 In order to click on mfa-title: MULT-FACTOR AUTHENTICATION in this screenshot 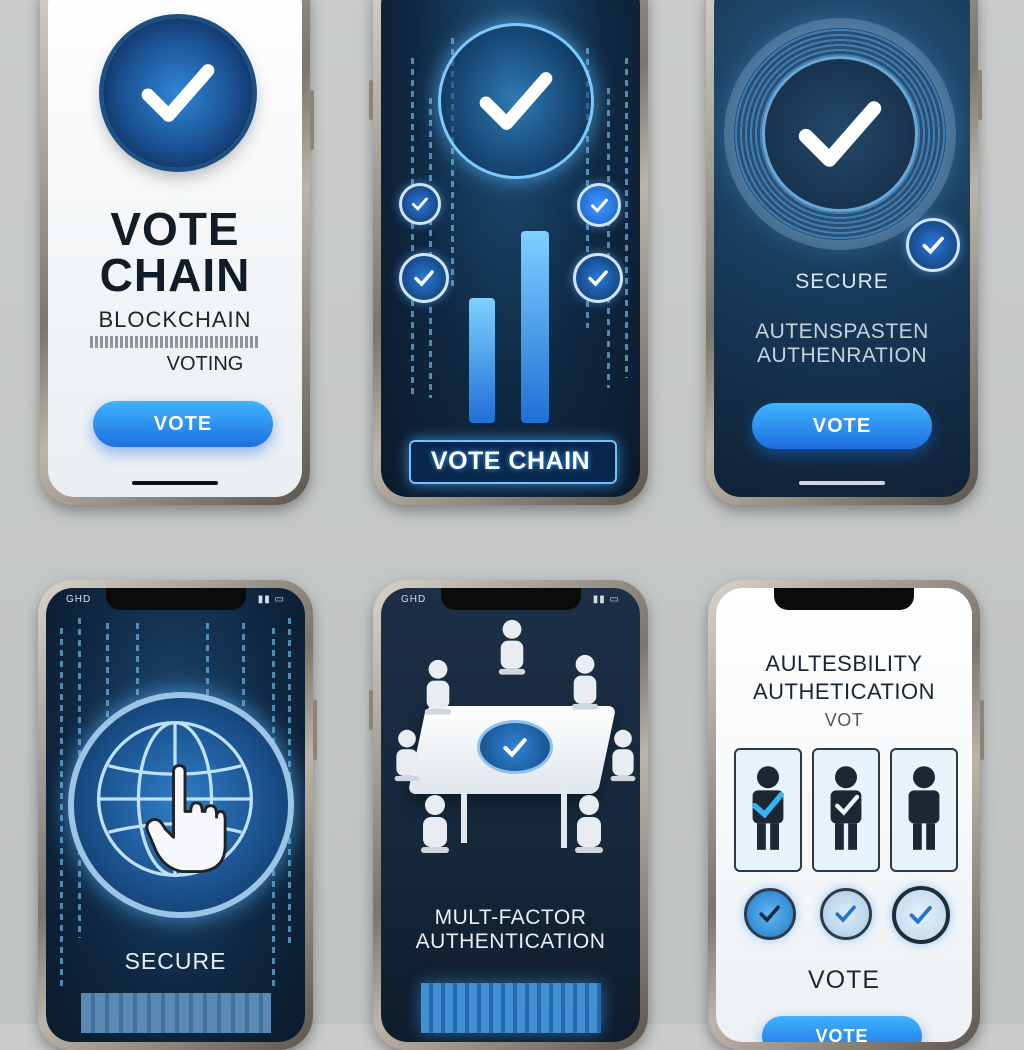, I will do `click(510, 930)`.